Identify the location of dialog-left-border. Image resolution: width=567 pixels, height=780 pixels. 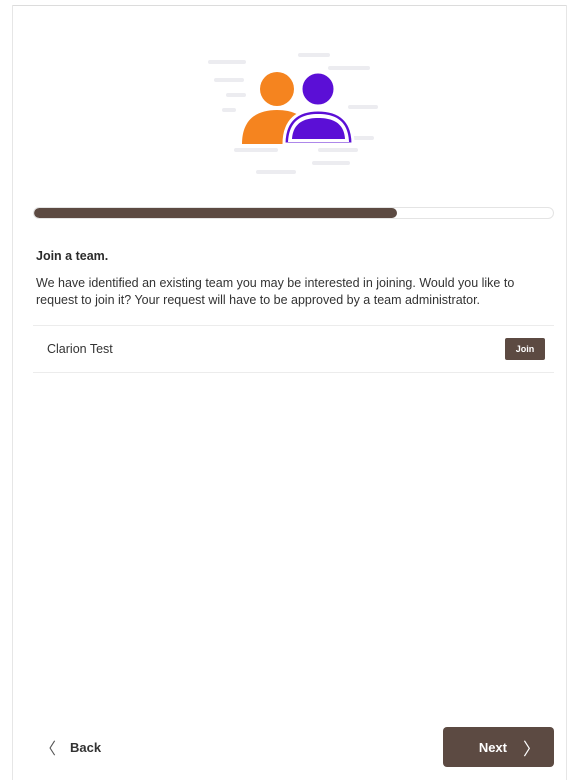
(12, 392).